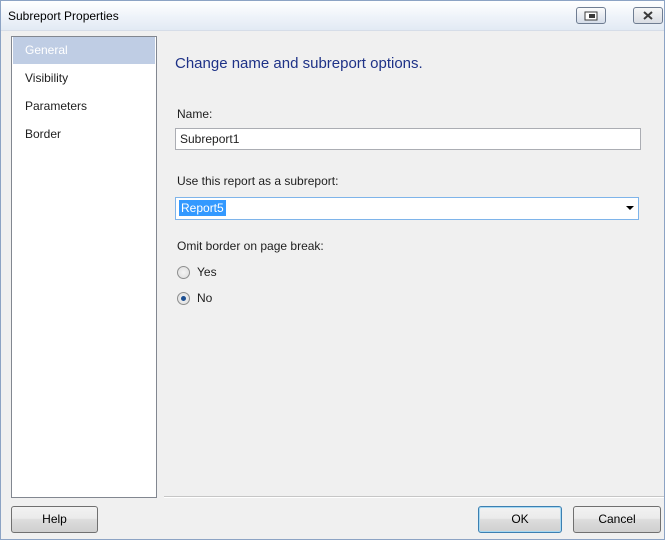  I want to click on omit-border-label: Omit border on page break:, so click(250, 246).